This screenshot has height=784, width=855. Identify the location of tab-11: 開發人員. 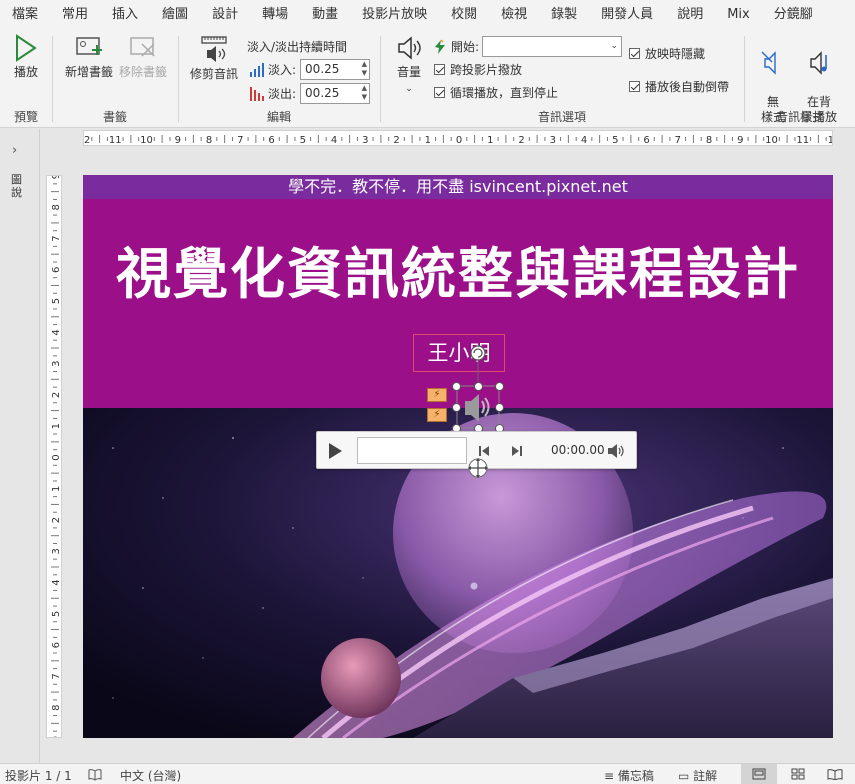
(627, 15).